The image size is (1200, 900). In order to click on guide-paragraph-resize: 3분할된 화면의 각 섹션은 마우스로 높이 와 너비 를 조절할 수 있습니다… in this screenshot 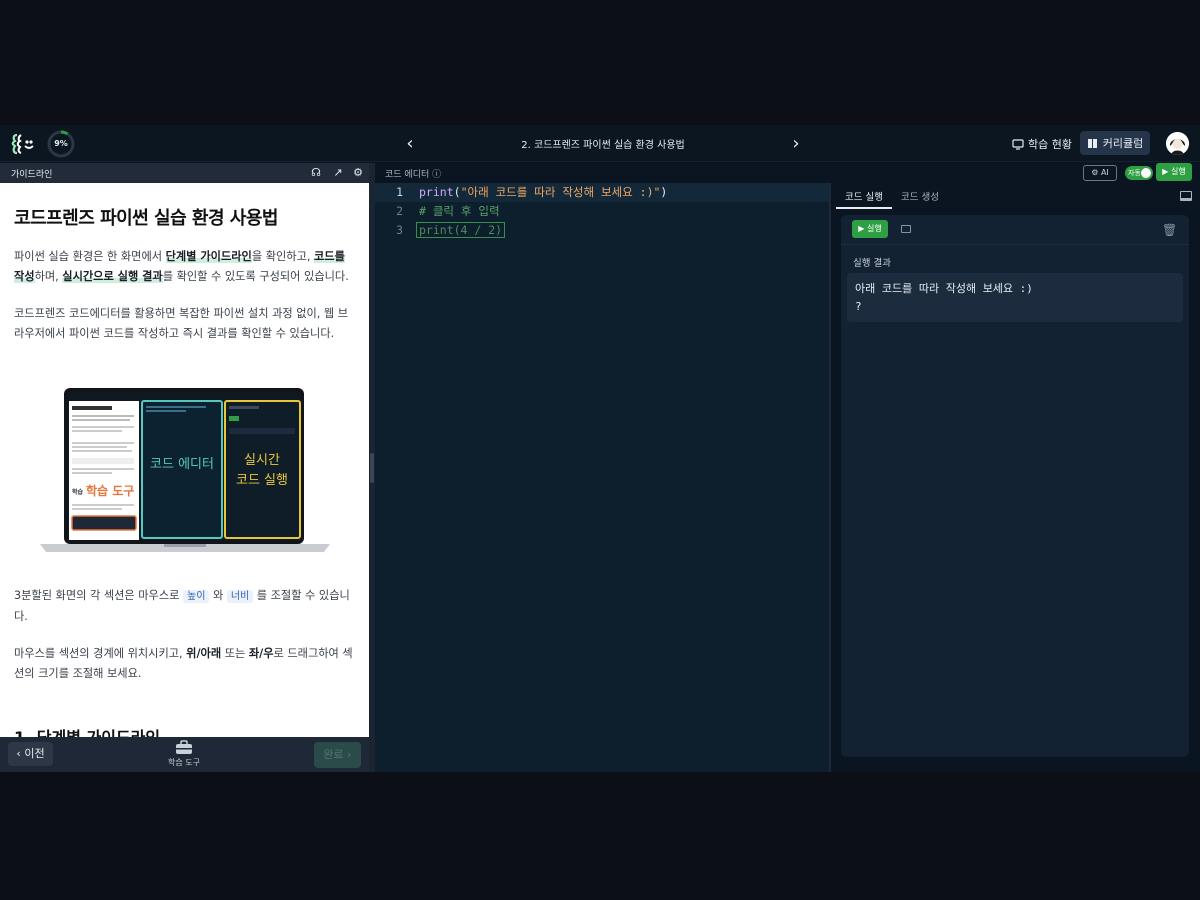, I will do `click(184, 606)`.